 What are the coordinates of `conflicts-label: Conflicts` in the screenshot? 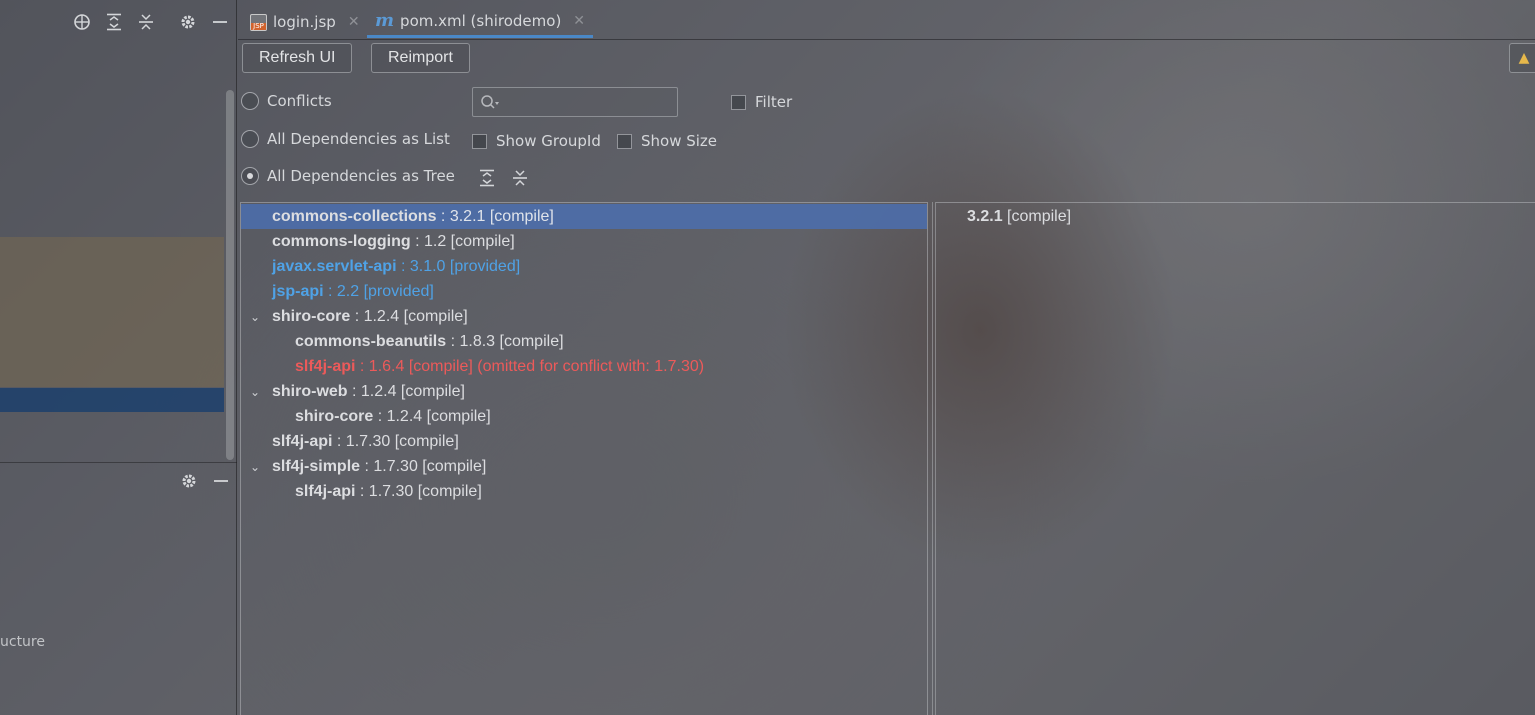 It's located at (299, 101).